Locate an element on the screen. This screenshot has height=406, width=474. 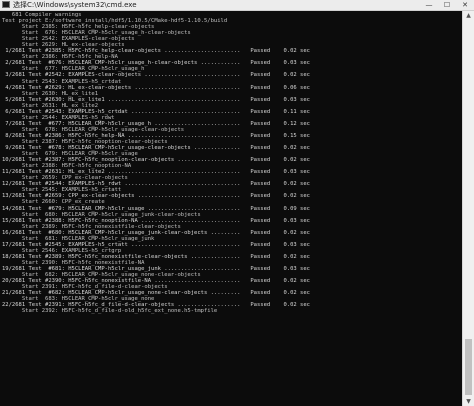
maximize-button: ☐ is located at coordinates (447, 5).